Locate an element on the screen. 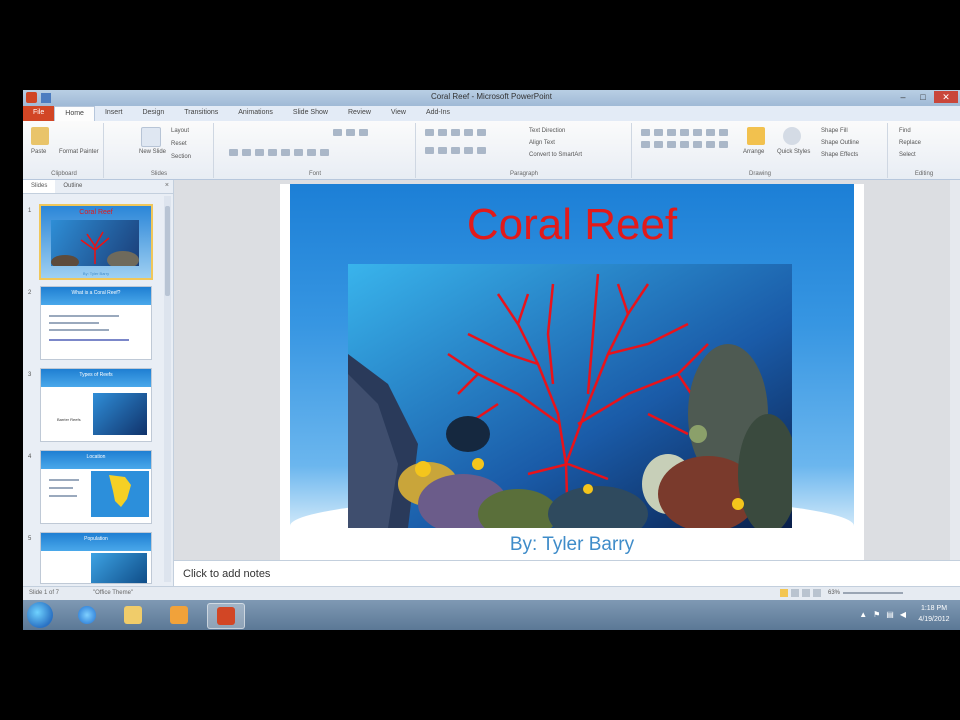 Image resolution: width=960 pixels, height=720 pixels. replace-button: Replace is located at coordinates (910, 143).